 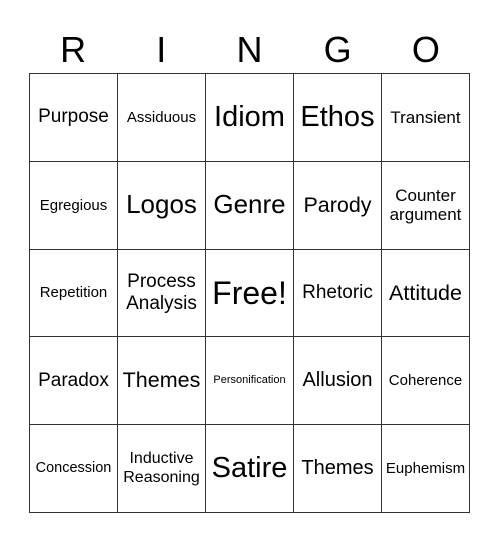 I want to click on bingo-cell: Concession, so click(x=74, y=469).